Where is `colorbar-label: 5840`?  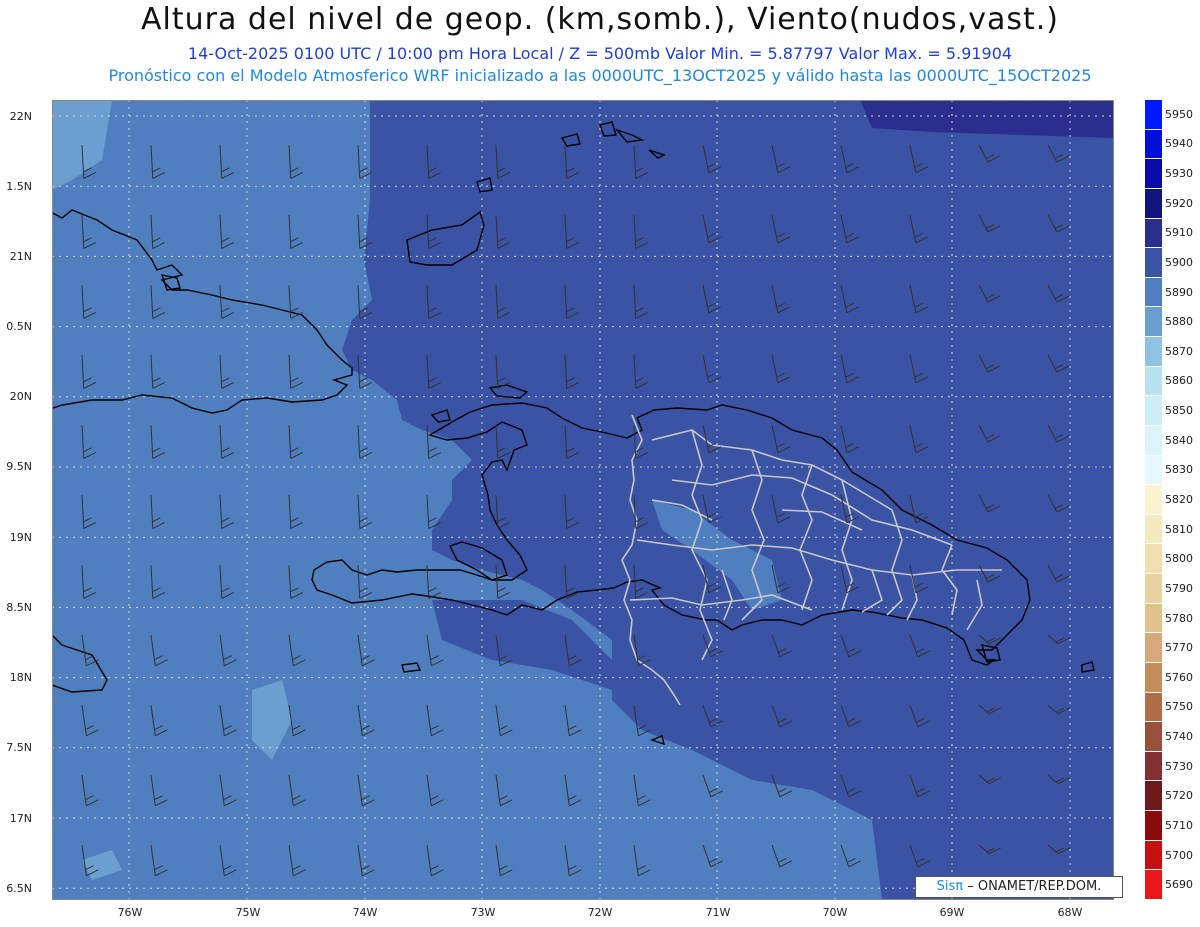 colorbar-label: 5840 is located at coordinates (1179, 440).